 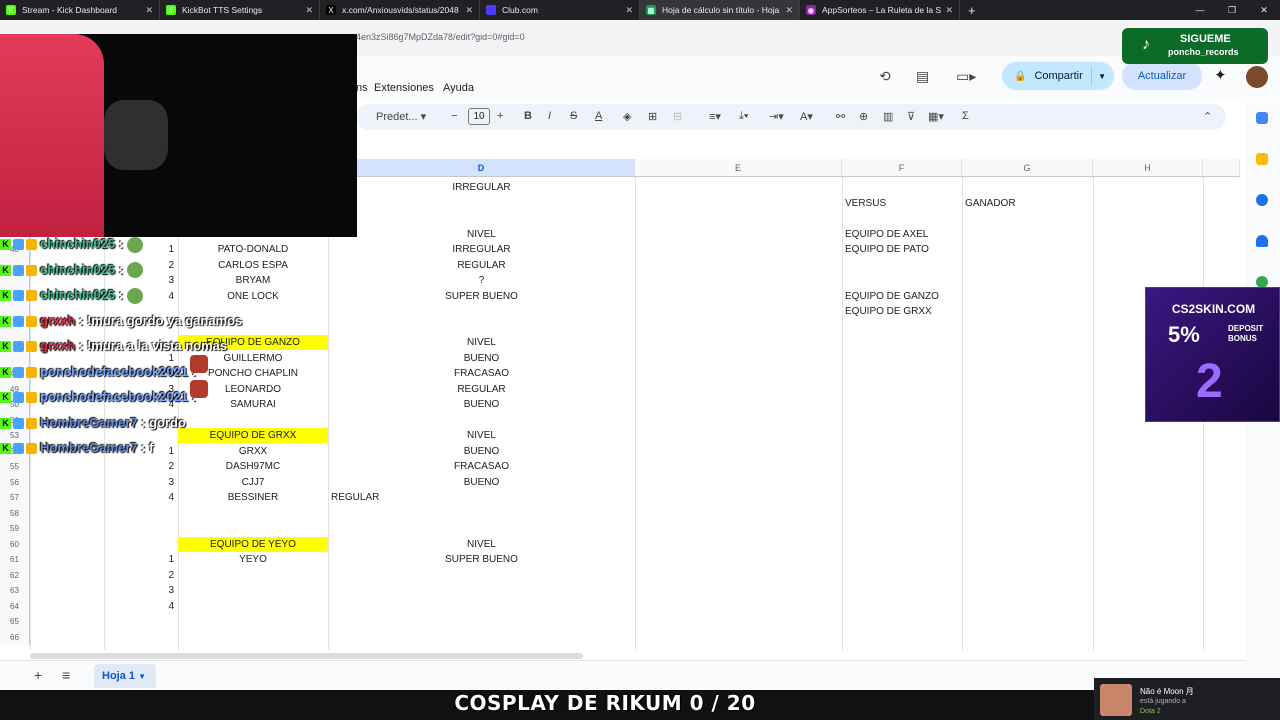 What do you see at coordinates (677, 116) in the screenshot?
I see `merge-cells-icon: ⊟` at bounding box center [677, 116].